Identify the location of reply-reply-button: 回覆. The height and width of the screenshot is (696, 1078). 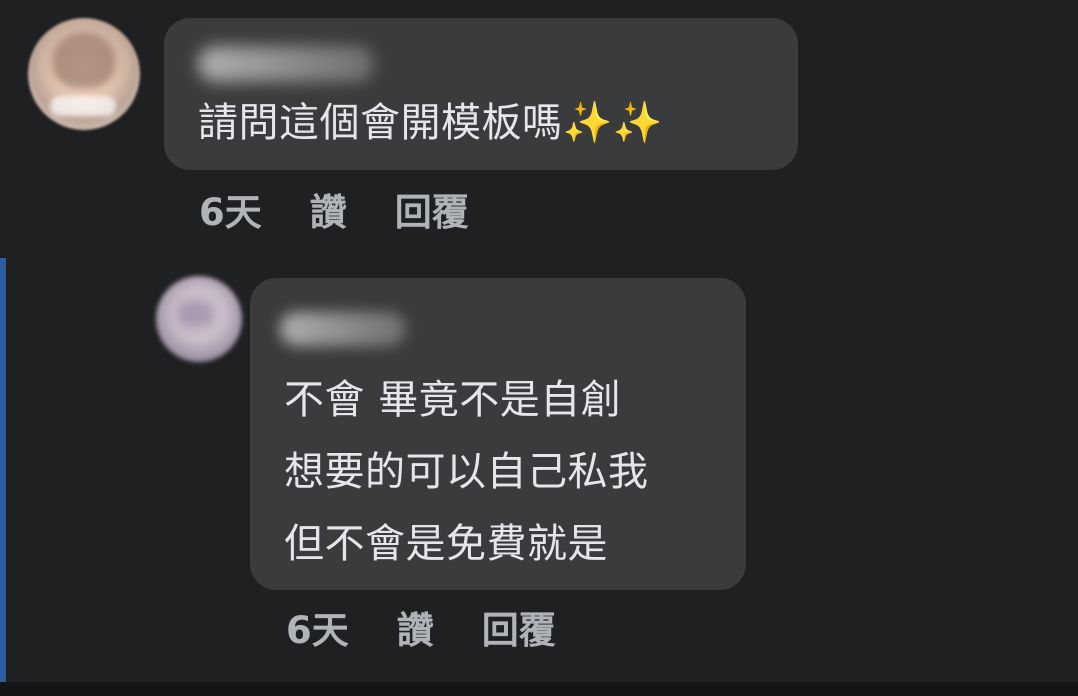
(519, 630).